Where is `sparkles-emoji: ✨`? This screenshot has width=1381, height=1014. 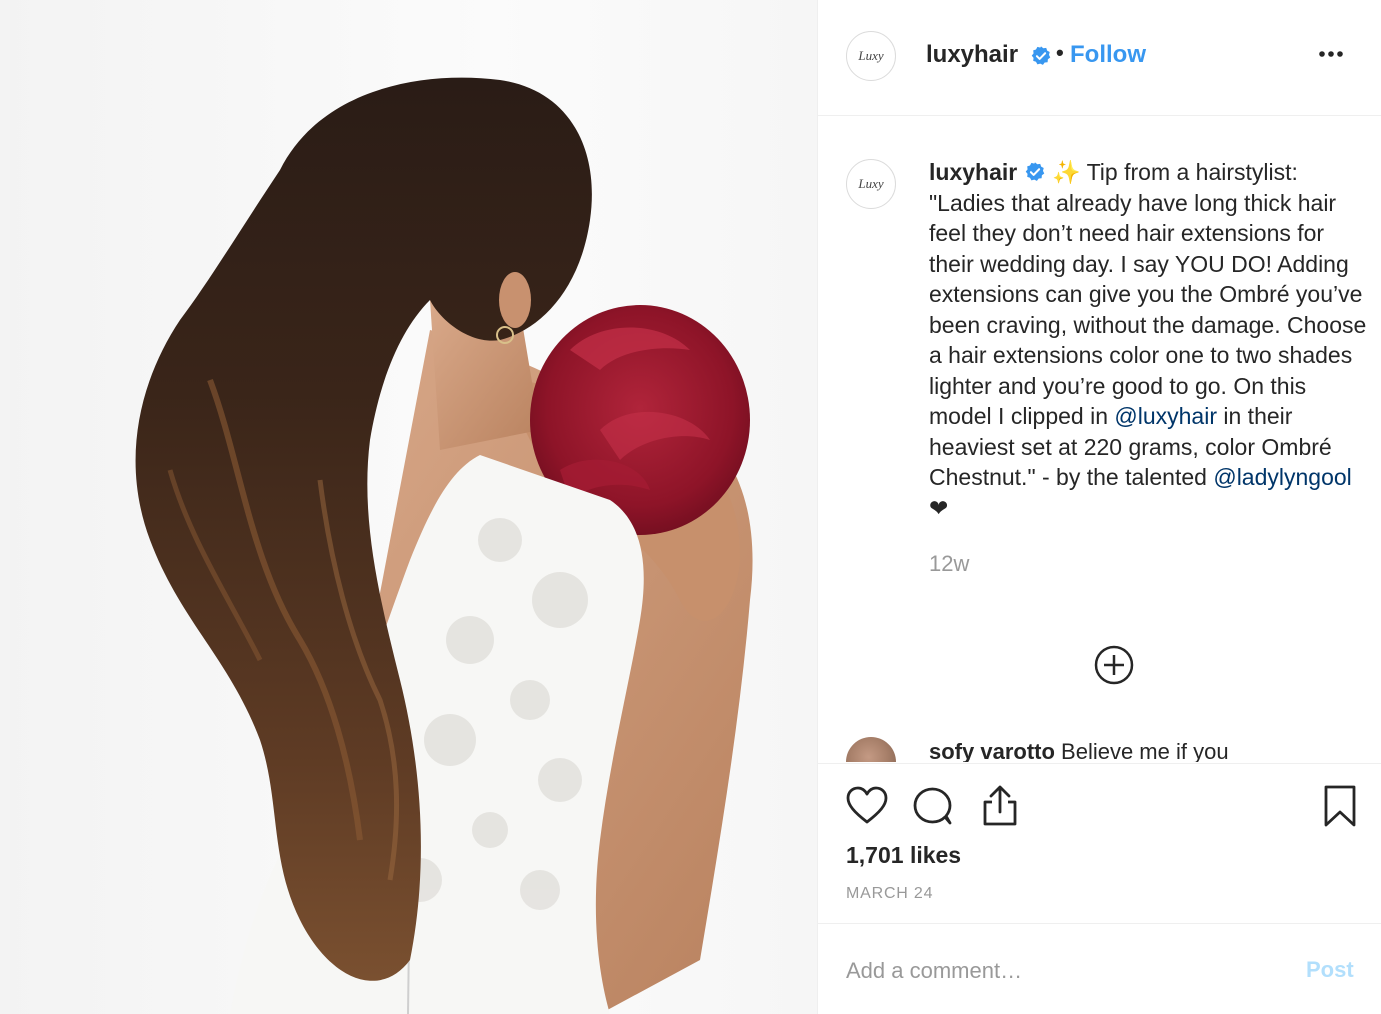 sparkles-emoji: ✨ is located at coordinates (1066, 172).